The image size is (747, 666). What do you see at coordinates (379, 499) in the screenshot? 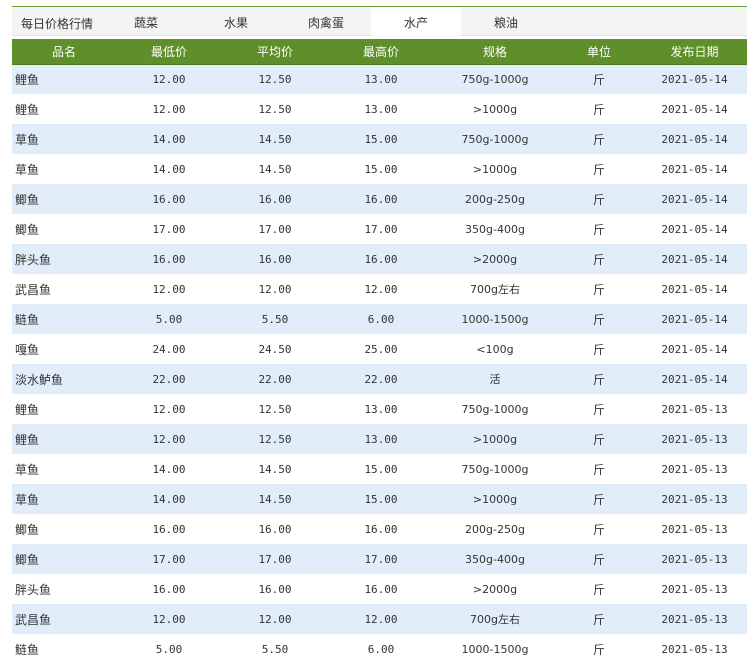
I see `table-row: 草鱼 14.00 14.50 15.00 >1000g 斤 2021-05-13` at bounding box center [379, 499].